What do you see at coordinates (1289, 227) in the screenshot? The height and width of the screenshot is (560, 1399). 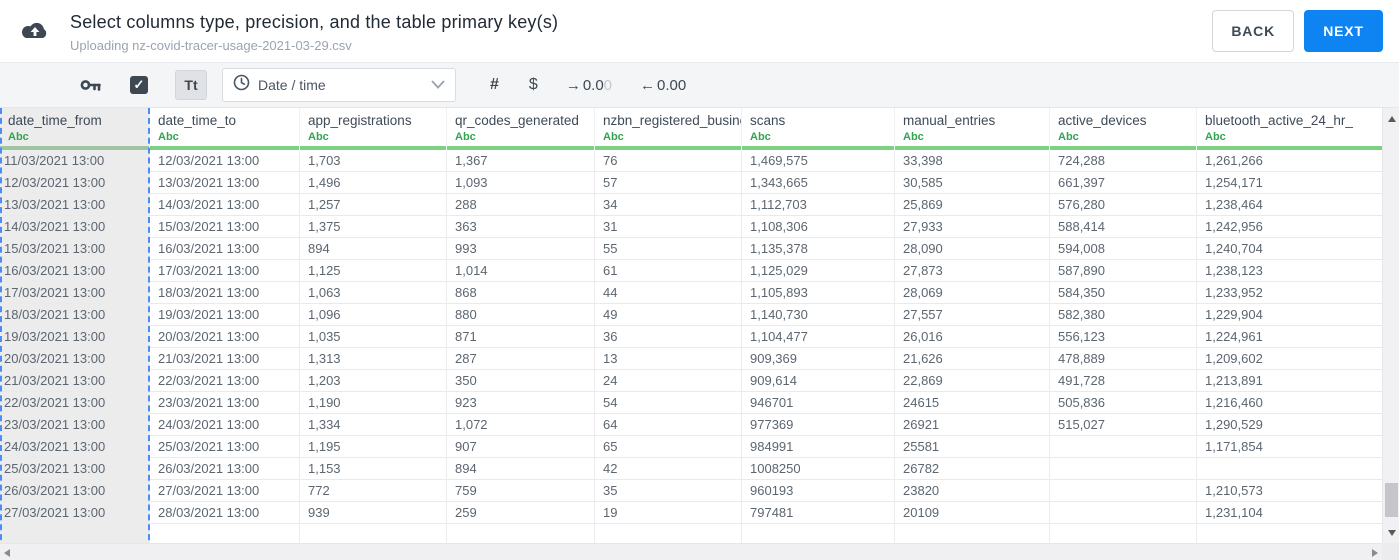 I see `table-cell: 1,242,956` at bounding box center [1289, 227].